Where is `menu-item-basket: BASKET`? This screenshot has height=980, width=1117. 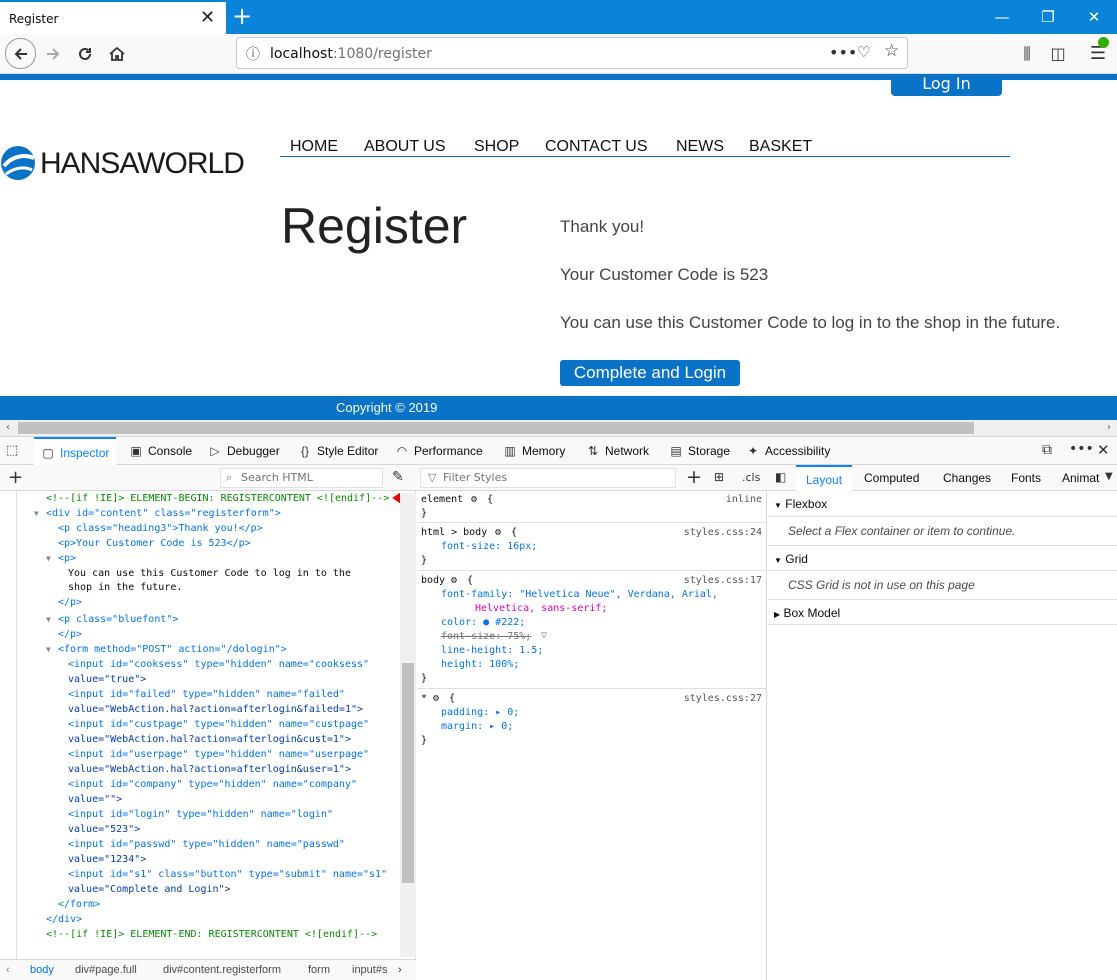
menu-item-basket: BASKET is located at coordinates (780, 147).